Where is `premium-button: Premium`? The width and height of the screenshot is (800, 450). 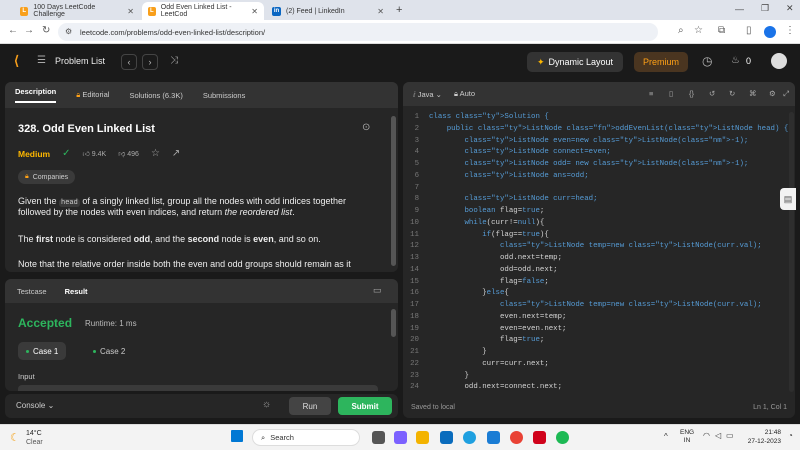
premium-button: Premium is located at coordinates (661, 62).